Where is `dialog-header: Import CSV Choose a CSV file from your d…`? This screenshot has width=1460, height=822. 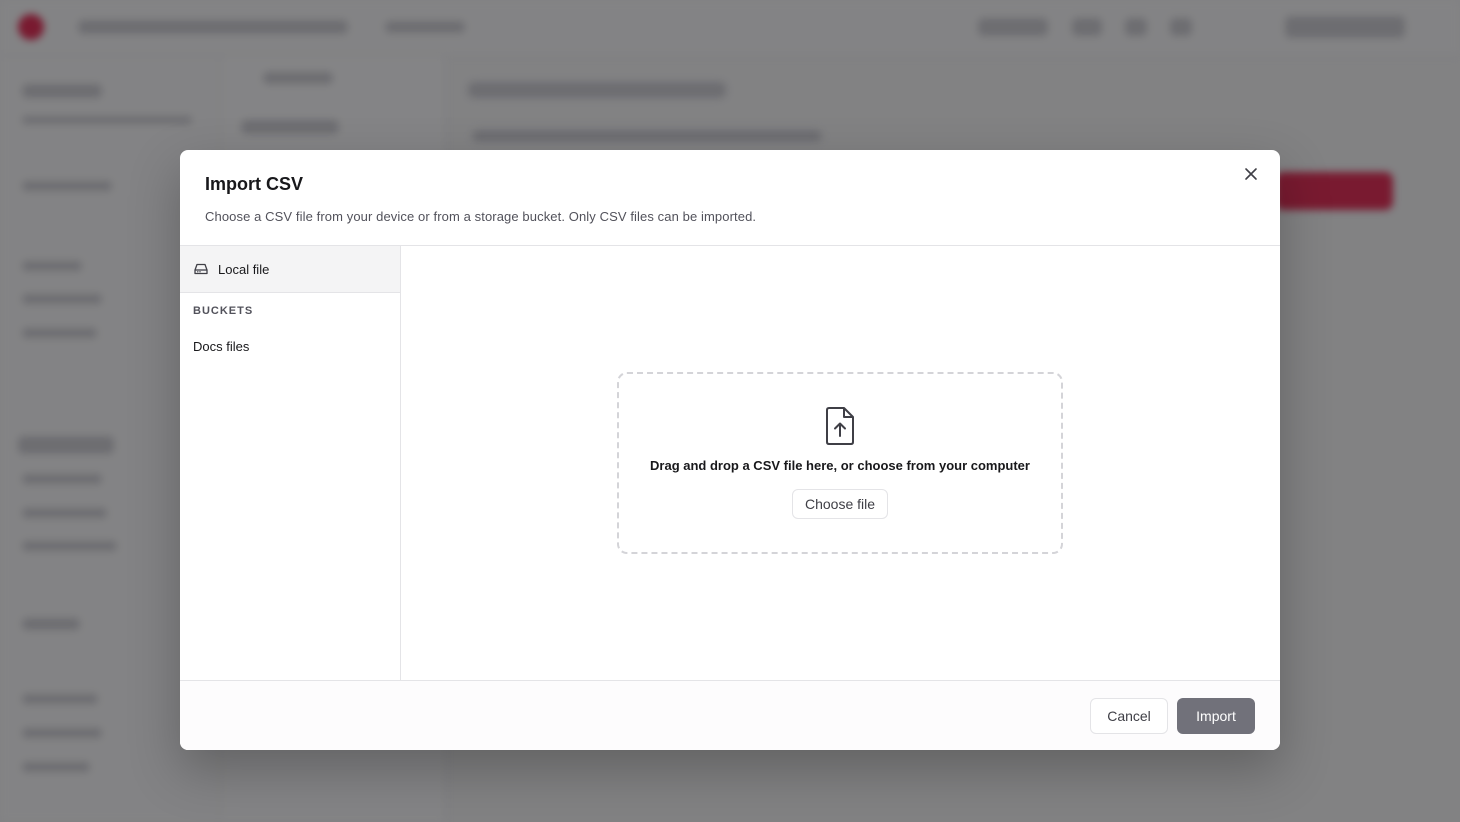
dialog-header: Import CSV Choose a CSV file from your d… is located at coordinates (730, 198).